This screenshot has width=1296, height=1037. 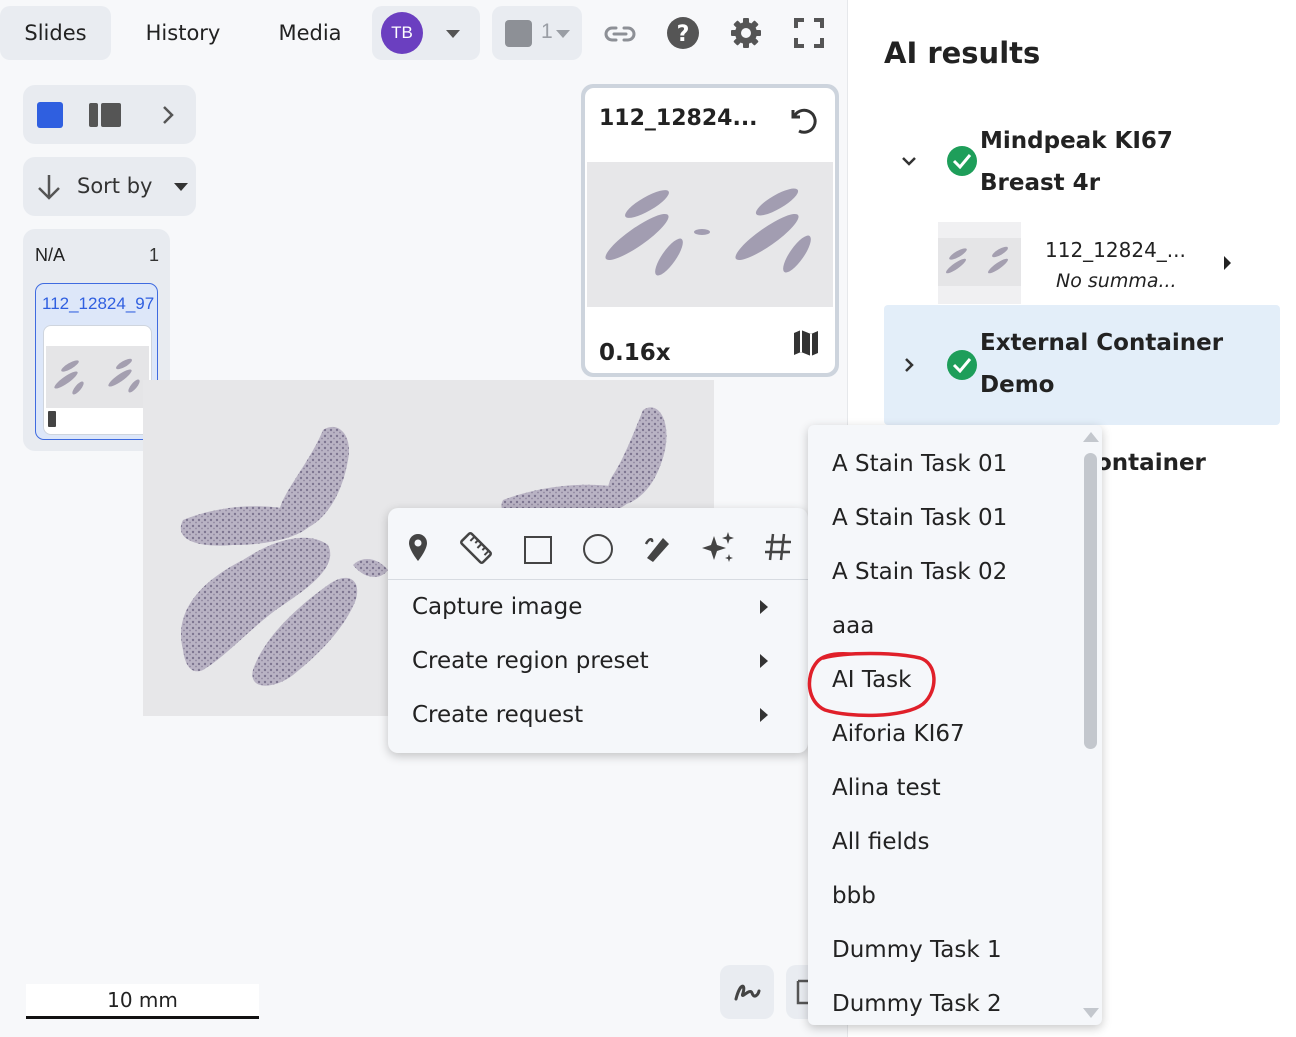 I want to click on menu-item-label: Capture image, so click(x=497, y=607).